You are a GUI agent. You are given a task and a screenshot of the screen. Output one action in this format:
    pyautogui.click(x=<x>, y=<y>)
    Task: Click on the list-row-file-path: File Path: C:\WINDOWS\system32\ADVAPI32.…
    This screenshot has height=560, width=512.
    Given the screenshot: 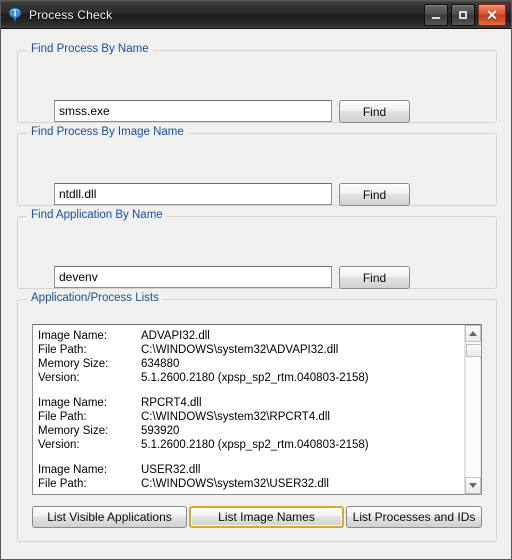 What is the action you would take?
    pyautogui.click(x=251, y=350)
    